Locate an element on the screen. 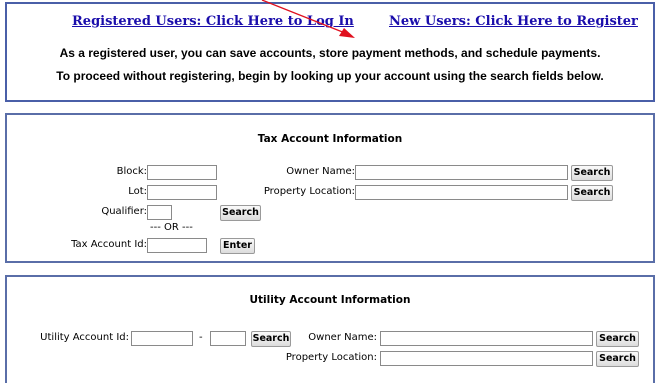 The image size is (662, 383). property-location-input is located at coordinates (461, 192).